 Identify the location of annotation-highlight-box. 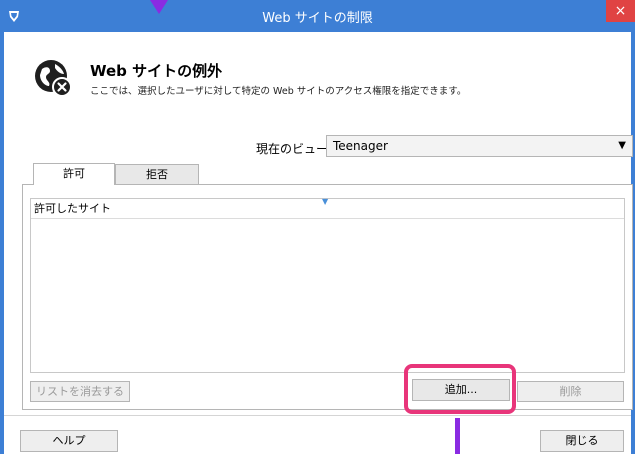
(460, 389).